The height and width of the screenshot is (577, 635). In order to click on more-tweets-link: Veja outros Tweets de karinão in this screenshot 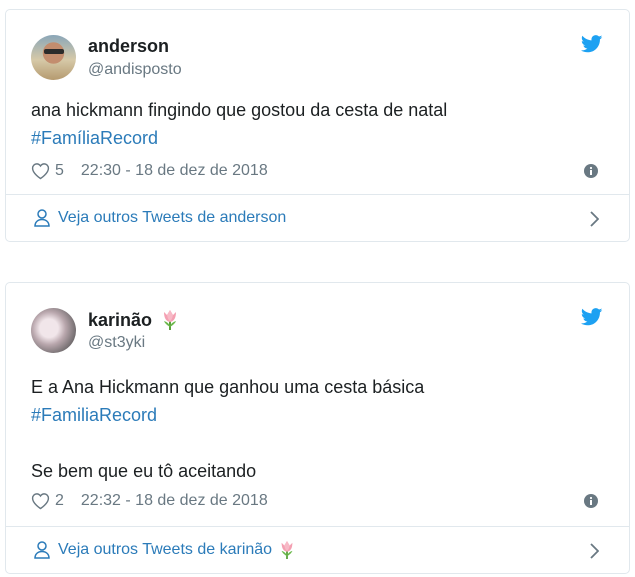, I will do `click(317, 549)`.